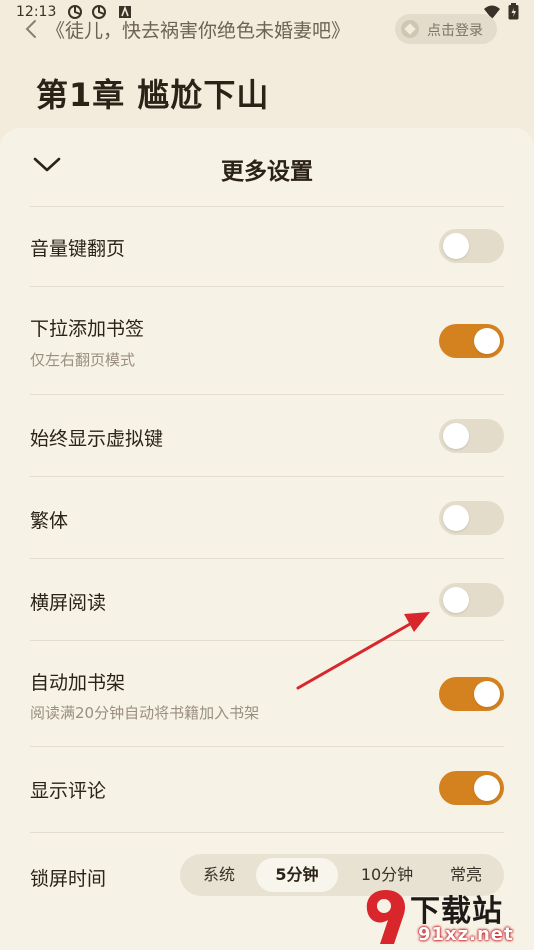  I want to click on volume-key-page-toggle, so click(471, 246).